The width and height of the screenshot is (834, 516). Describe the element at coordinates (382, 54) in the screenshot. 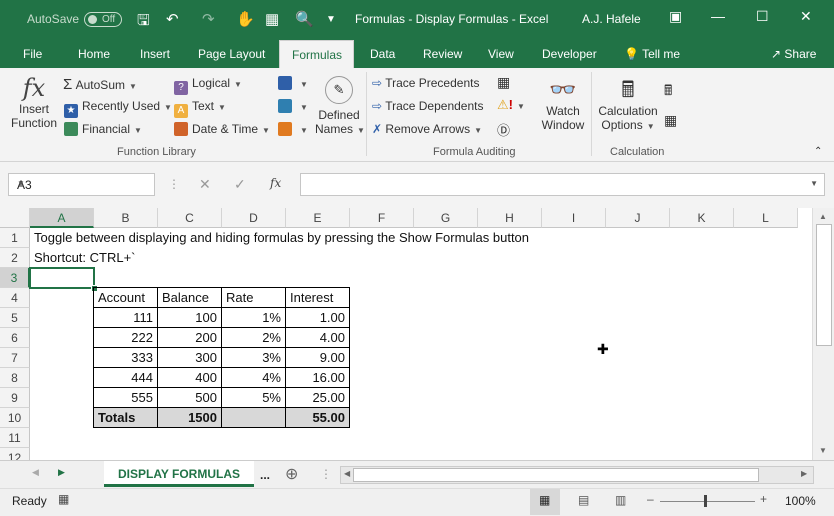

I see `tab-data: Data` at that location.